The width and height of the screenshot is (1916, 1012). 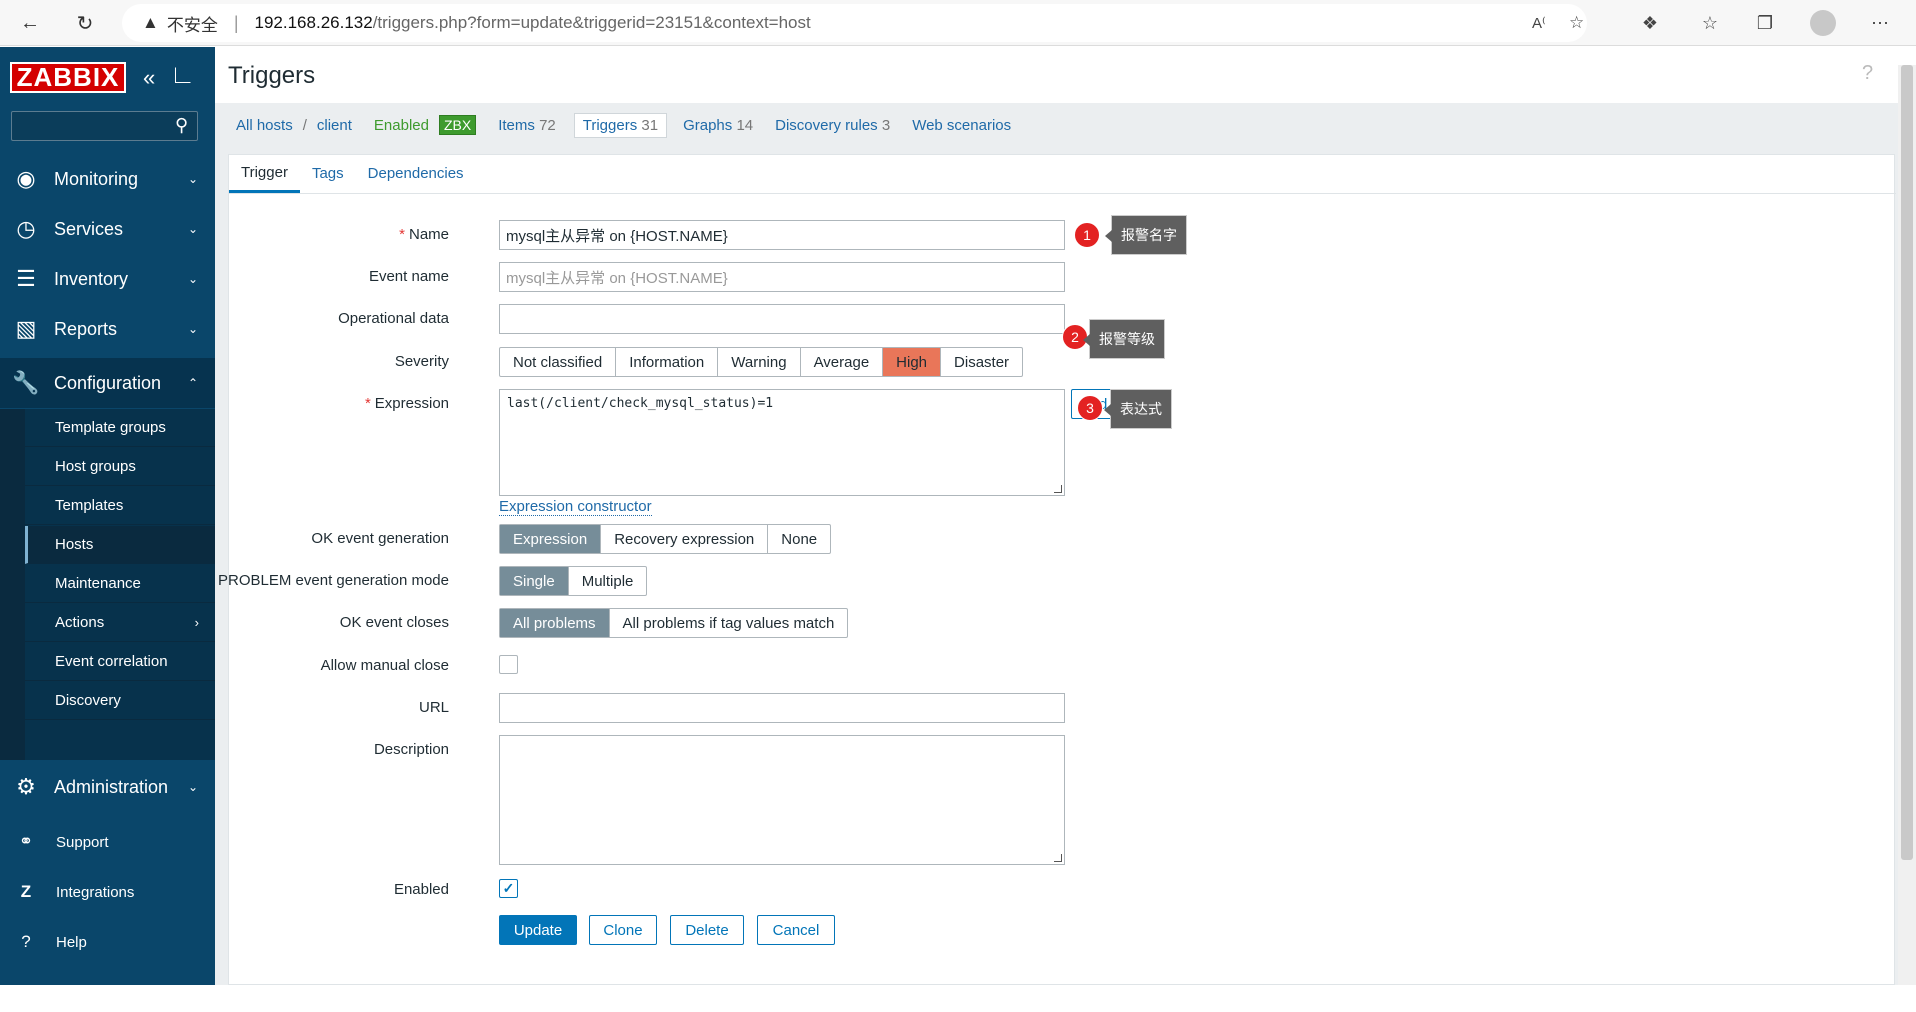 I want to click on clone-button: Clone, so click(x=623, y=930).